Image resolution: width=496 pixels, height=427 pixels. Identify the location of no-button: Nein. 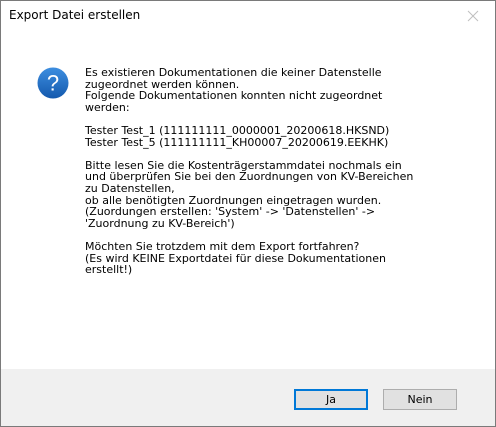
(420, 399).